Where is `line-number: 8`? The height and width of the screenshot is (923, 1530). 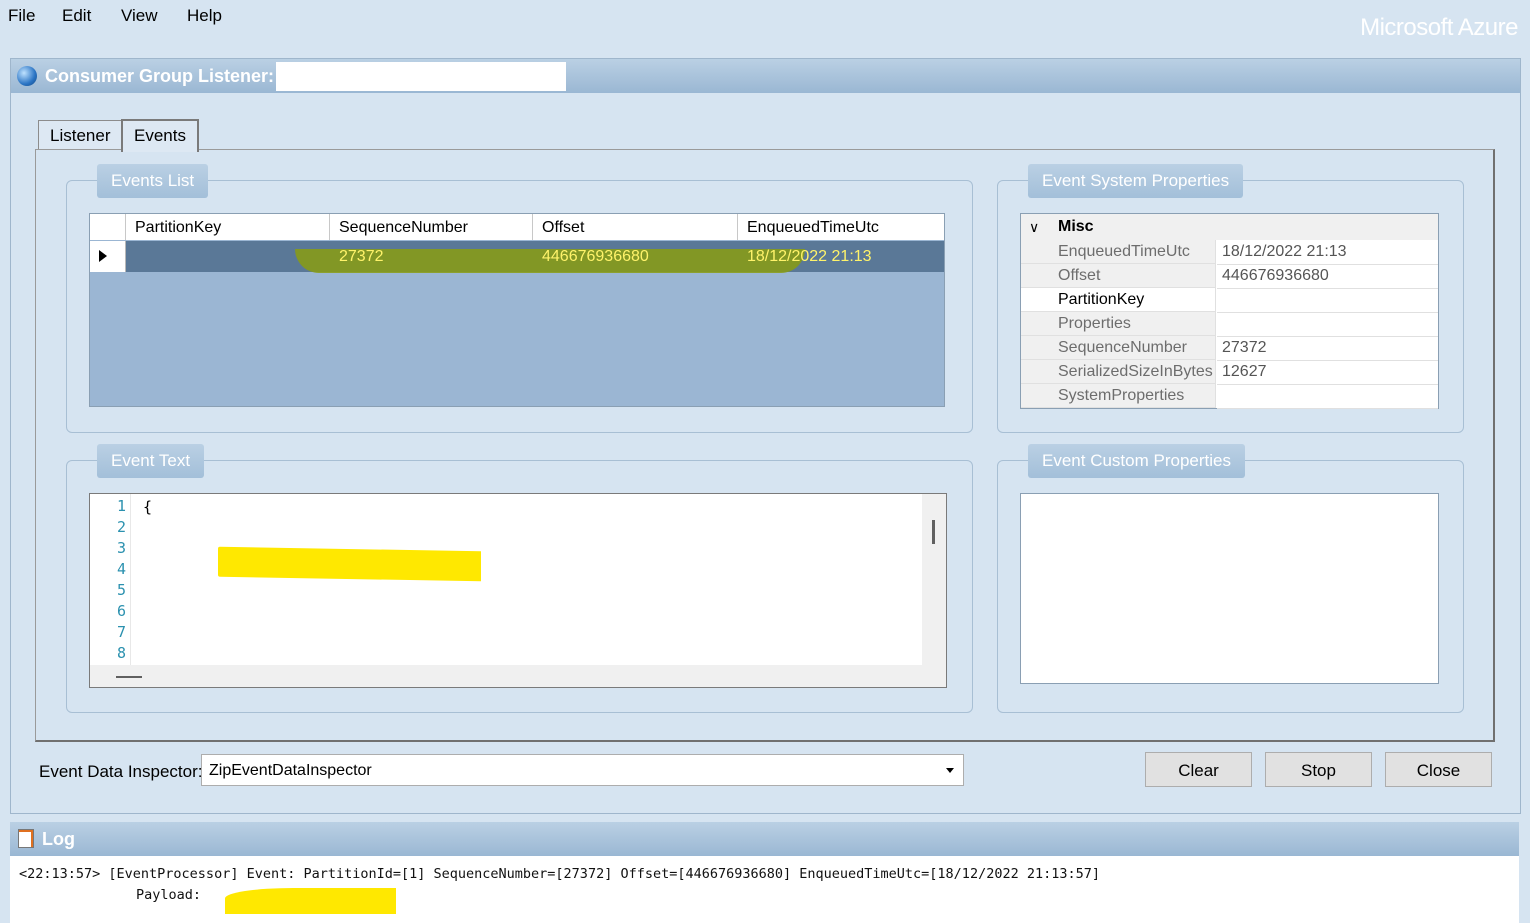
line-number: 8 is located at coordinates (121, 653).